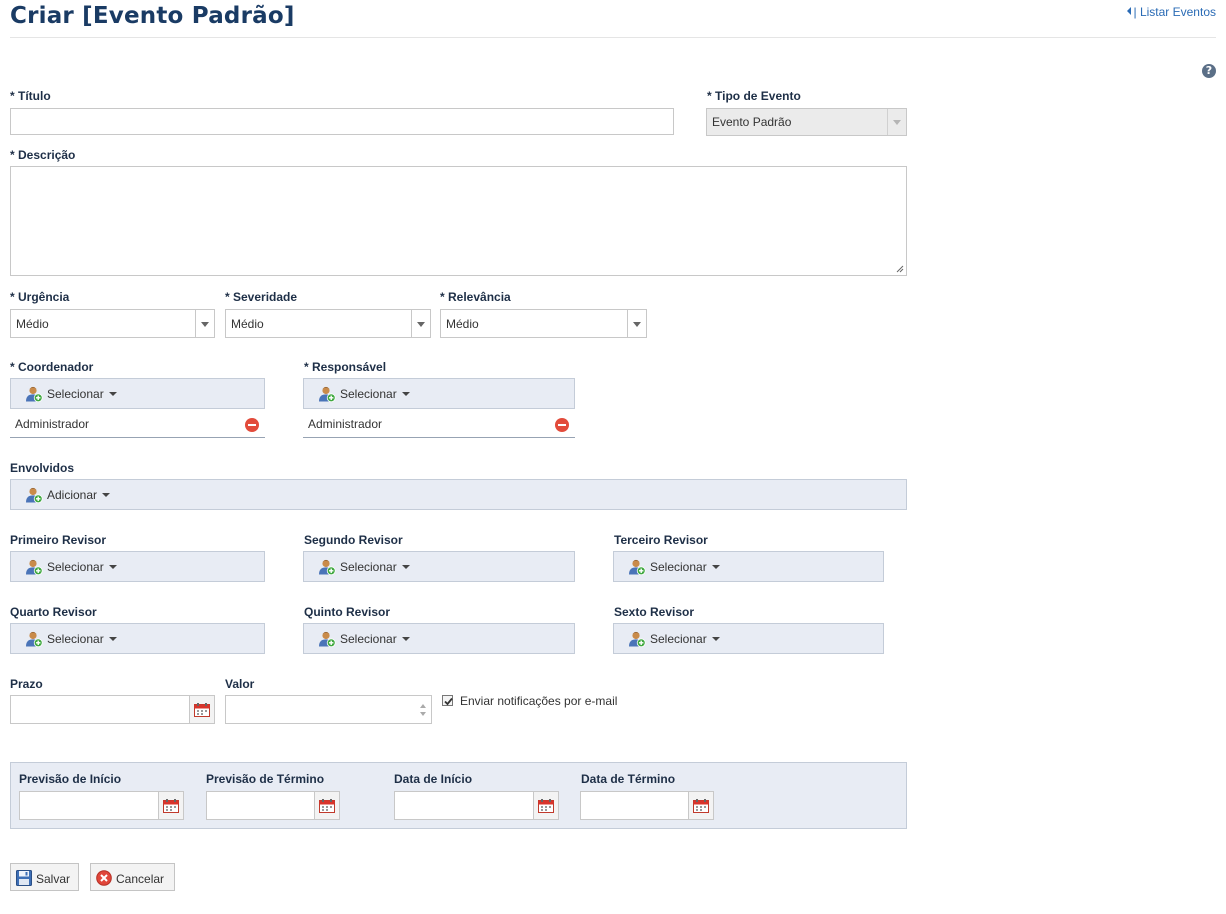 The height and width of the screenshot is (914, 1226). What do you see at coordinates (40, 297) in the screenshot?
I see `urgency-label: * Urgência` at bounding box center [40, 297].